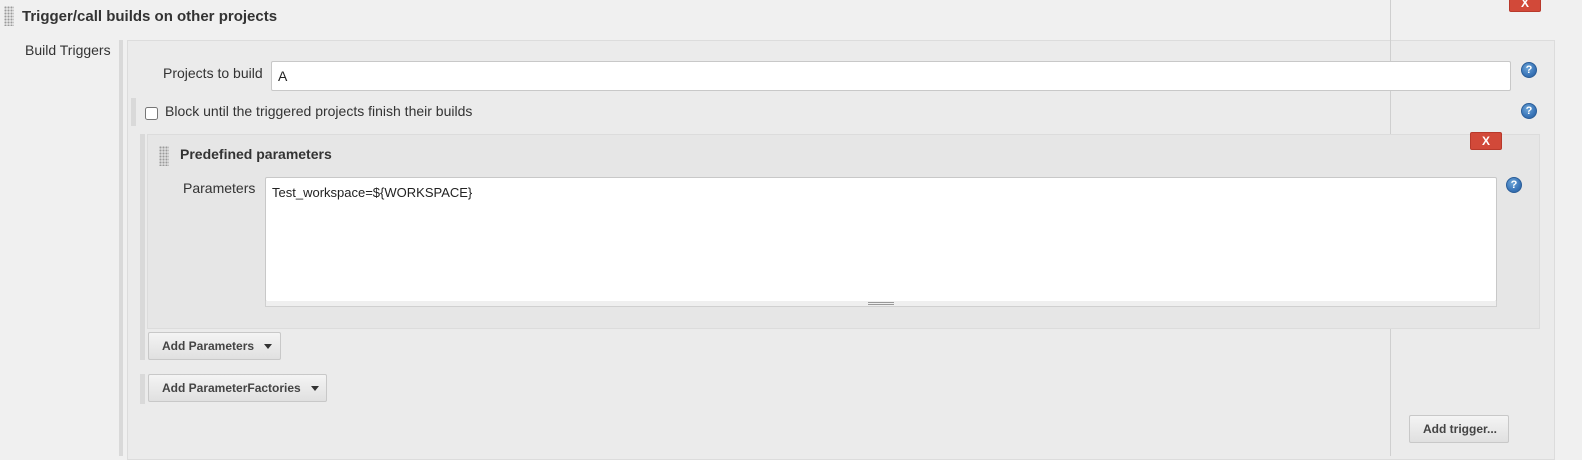 This screenshot has height=460, width=1582. What do you see at coordinates (1486, 141) in the screenshot?
I see `delete-predefined-parameters-button: X` at bounding box center [1486, 141].